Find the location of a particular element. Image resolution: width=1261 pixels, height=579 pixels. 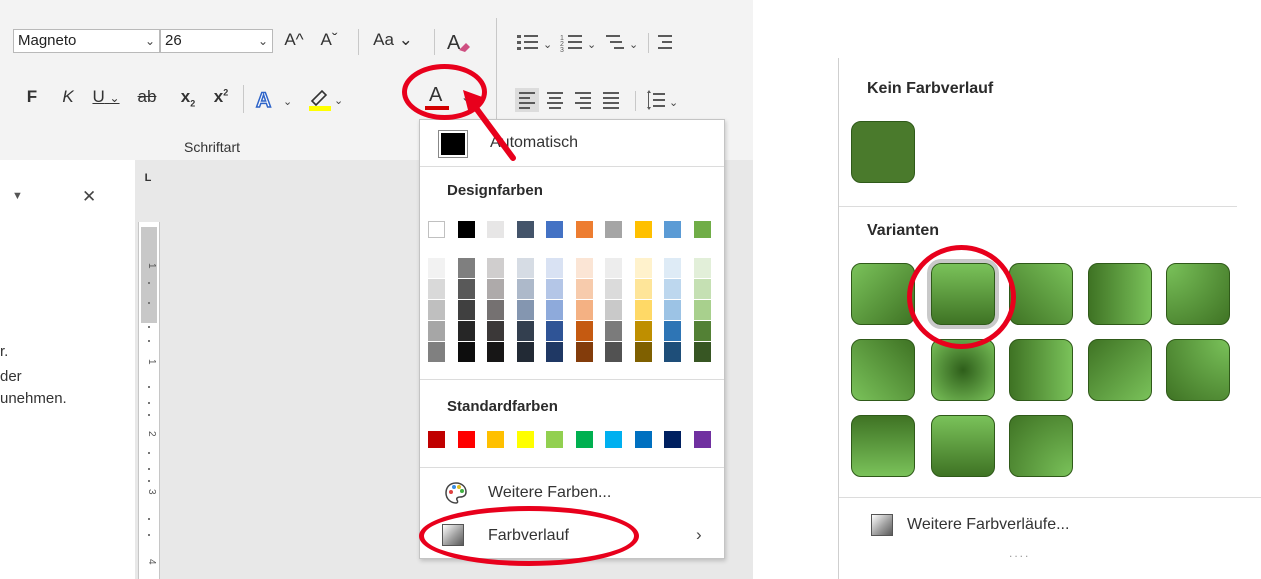

change-case-button: Aa ⌄ is located at coordinates (393, 40).